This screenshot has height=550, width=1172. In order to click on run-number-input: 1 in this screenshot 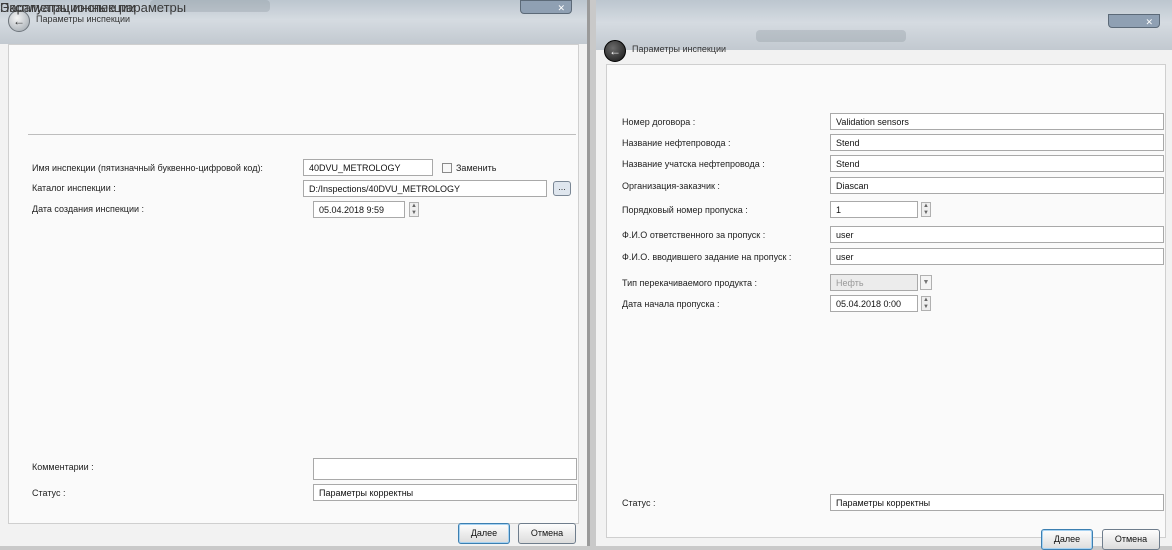, I will do `click(874, 209)`.